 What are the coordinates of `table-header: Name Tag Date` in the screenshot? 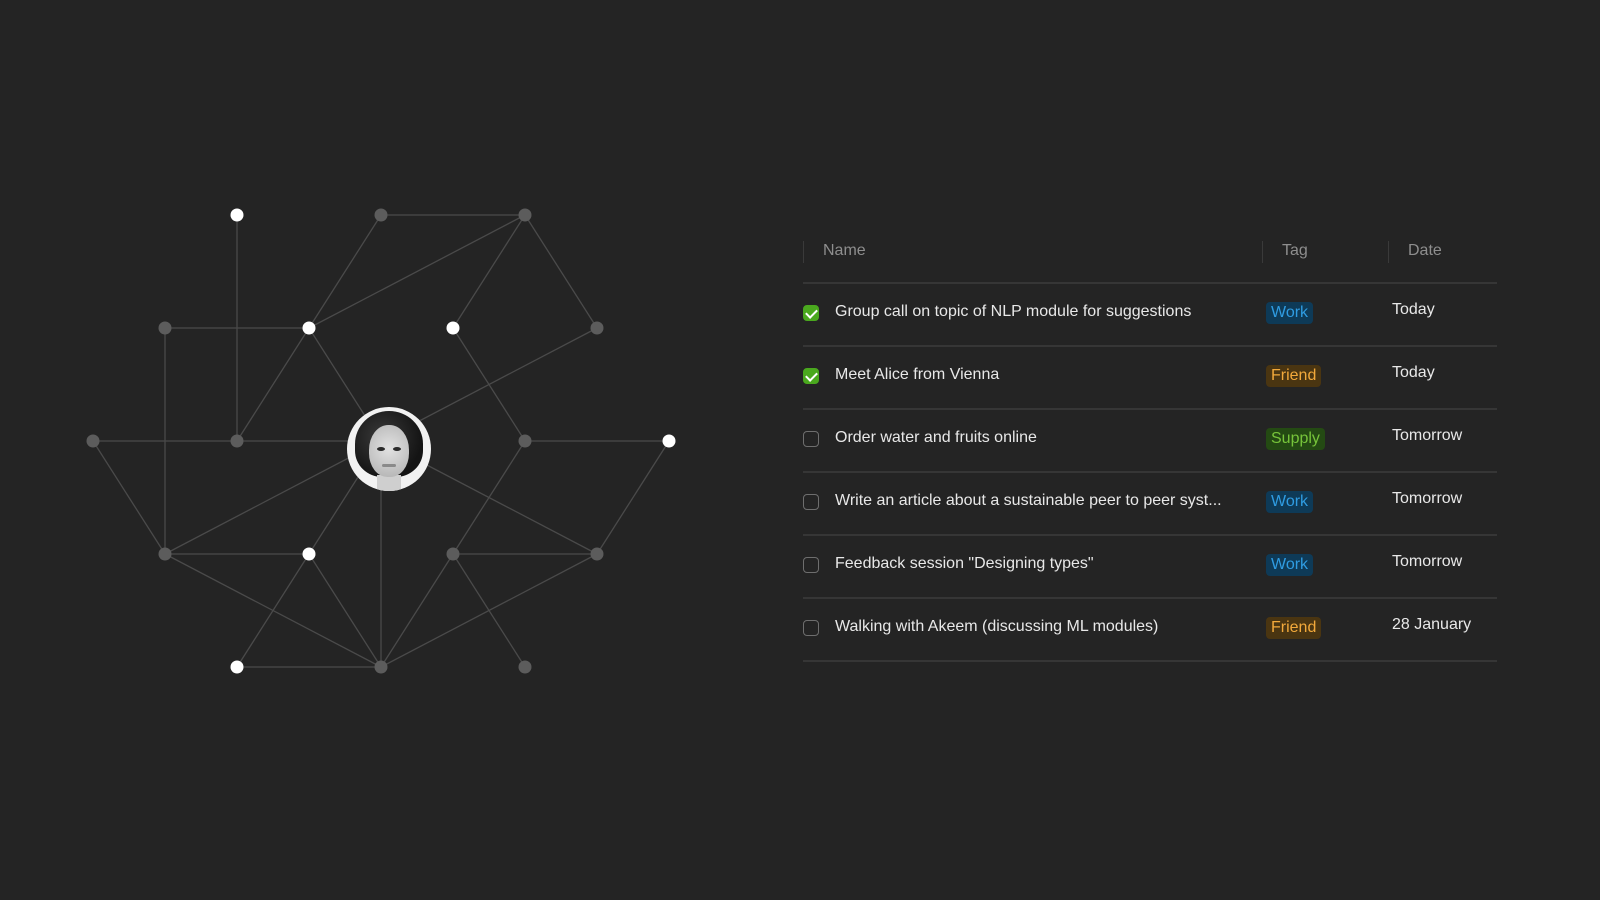 It's located at (1150, 257).